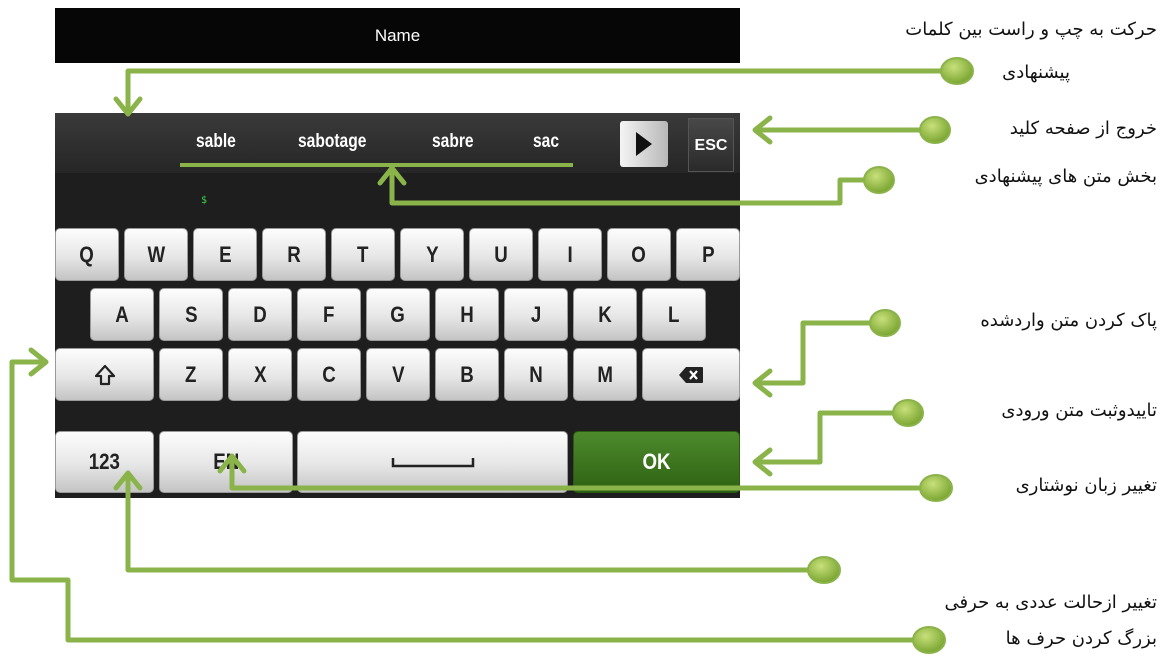 Image resolution: width=1165 pixels, height=668 pixels. What do you see at coordinates (1036, 72) in the screenshot?
I see `annotation-move-suggestions-cont: پیشنهادی` at bounding box center [1036, 72].